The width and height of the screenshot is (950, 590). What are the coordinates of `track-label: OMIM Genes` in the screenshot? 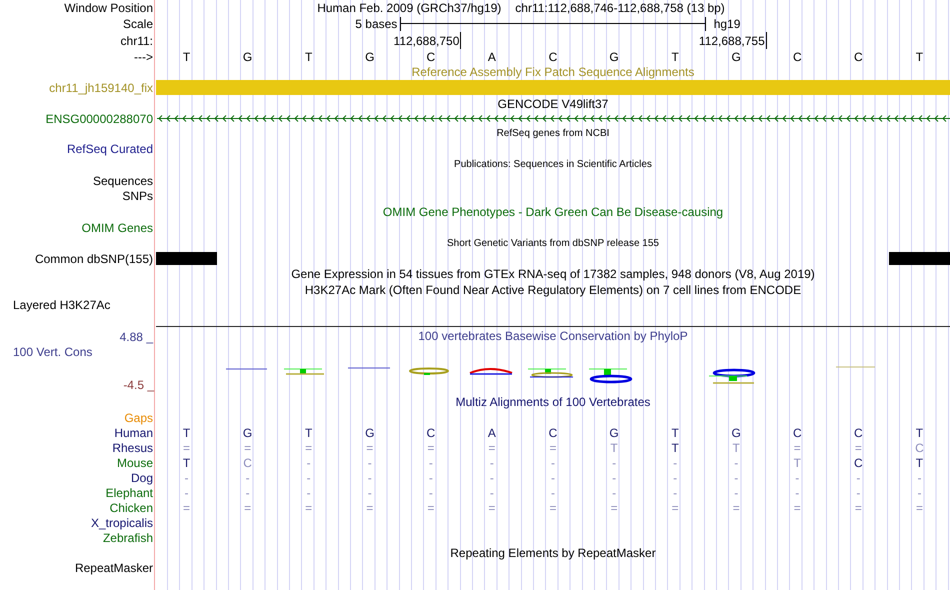 It's located at (117, 228).